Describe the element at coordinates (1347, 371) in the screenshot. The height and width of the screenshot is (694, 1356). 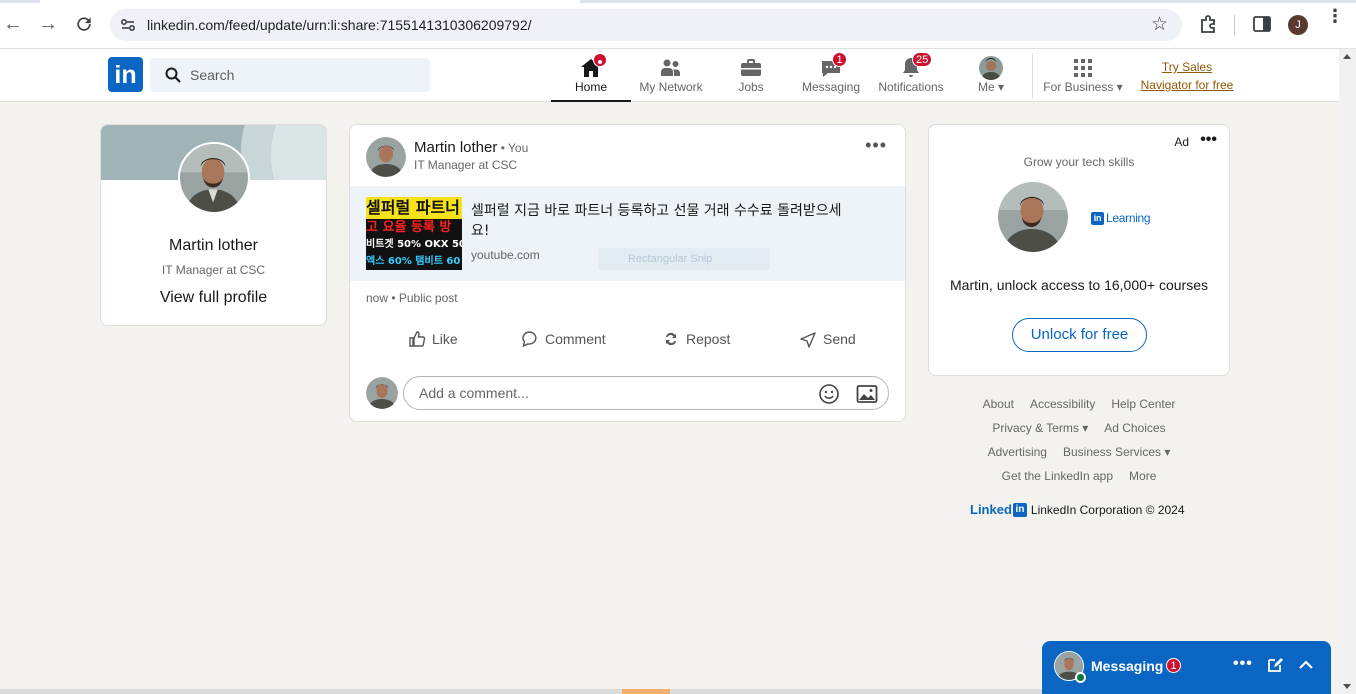
I see `page-scrollbar` at that location.